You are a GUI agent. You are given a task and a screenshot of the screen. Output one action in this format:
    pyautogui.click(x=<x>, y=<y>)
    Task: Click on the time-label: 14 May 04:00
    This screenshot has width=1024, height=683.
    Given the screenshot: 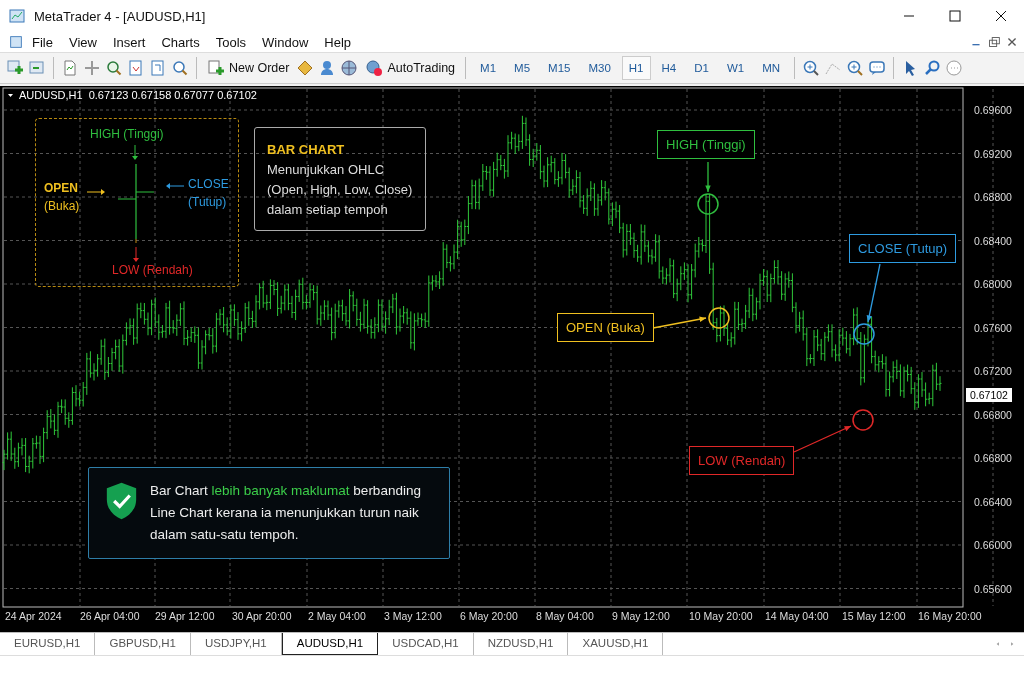 What is the action you would take?
    pyautogui.click(x=797, y=616)
    